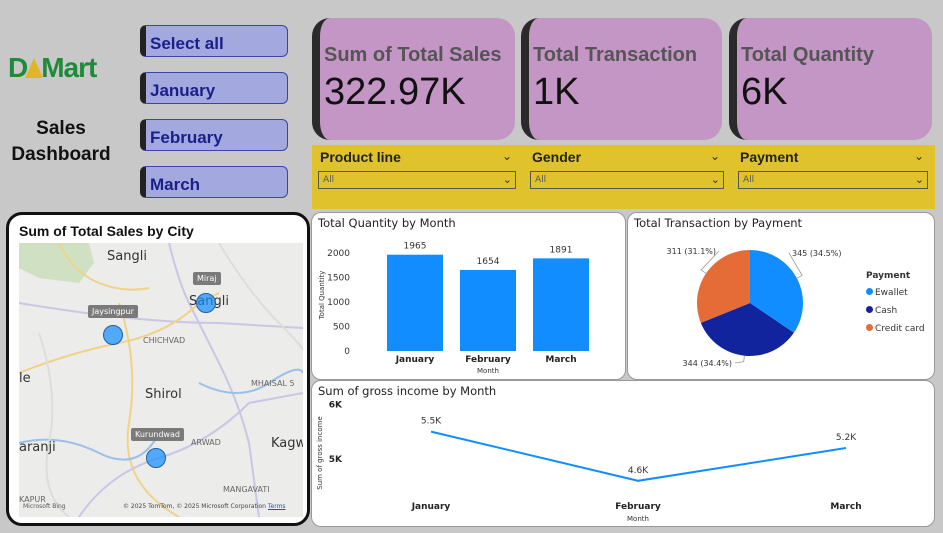 Image resolution: width=943 pixels, height=533 pixels. I want to click on legend-label: Cash, so click(886, 311).